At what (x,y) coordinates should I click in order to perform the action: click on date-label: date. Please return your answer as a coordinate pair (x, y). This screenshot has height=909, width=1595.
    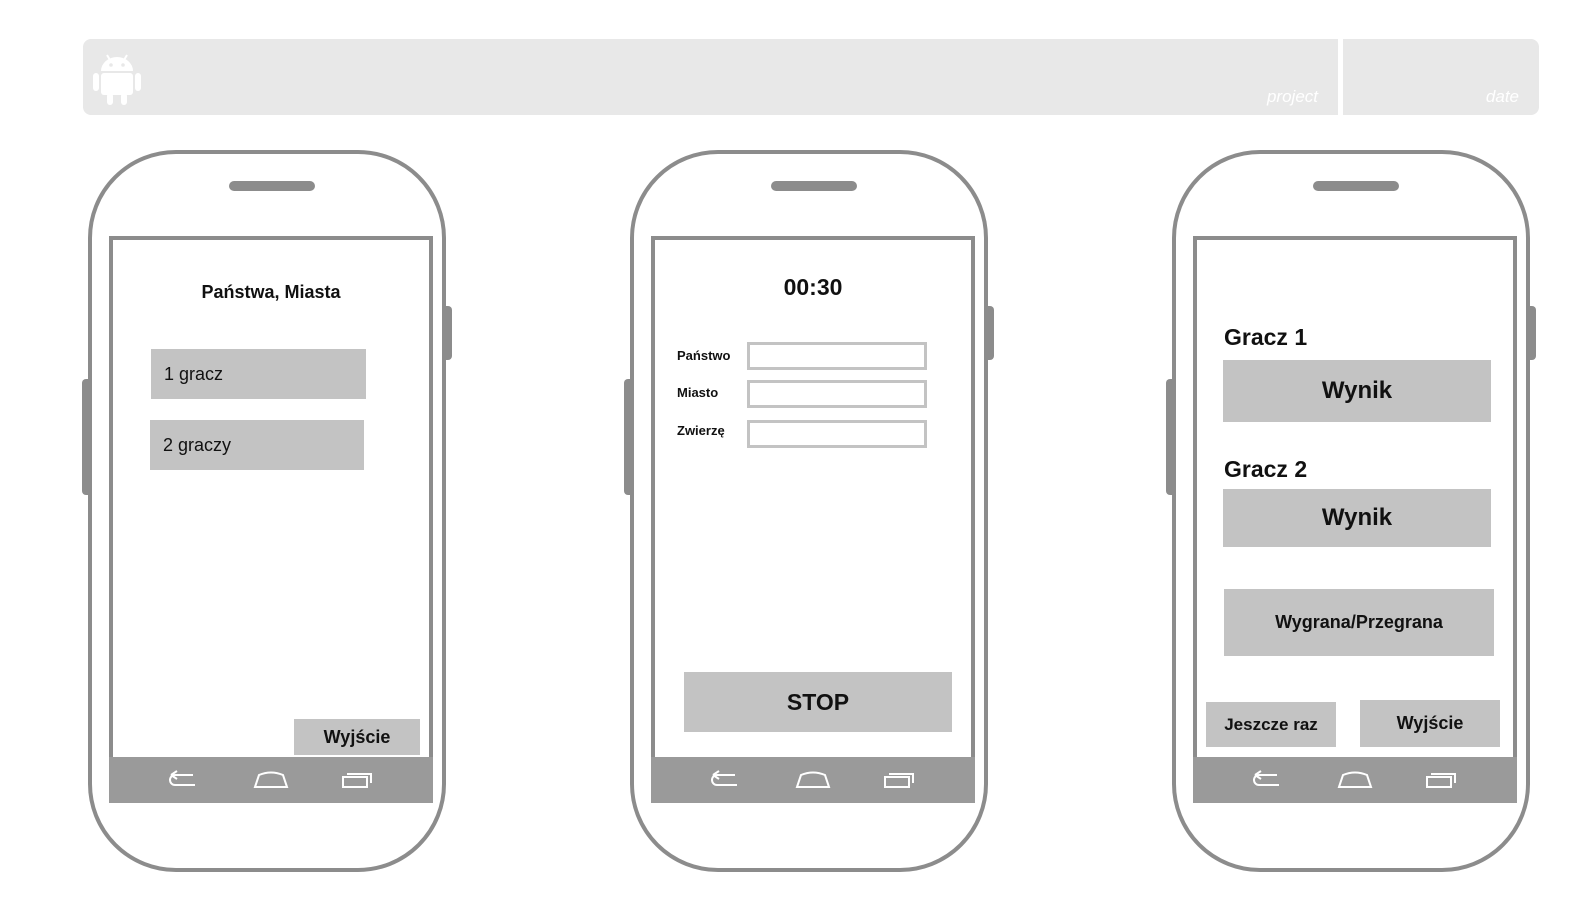
    Looking at the image, I should click on (1502, 96).